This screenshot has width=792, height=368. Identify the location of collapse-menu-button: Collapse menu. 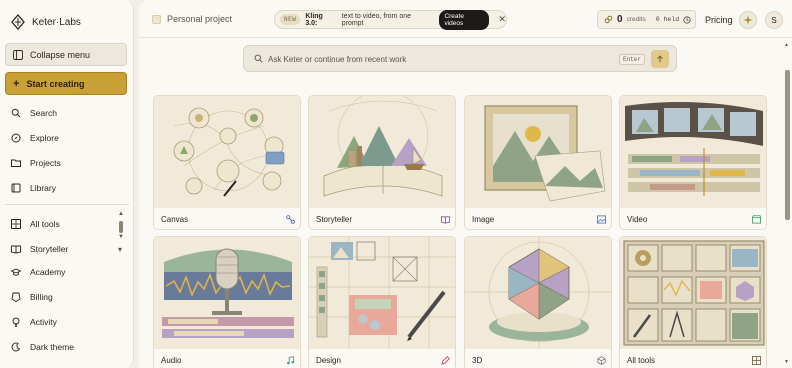
(66, 54).